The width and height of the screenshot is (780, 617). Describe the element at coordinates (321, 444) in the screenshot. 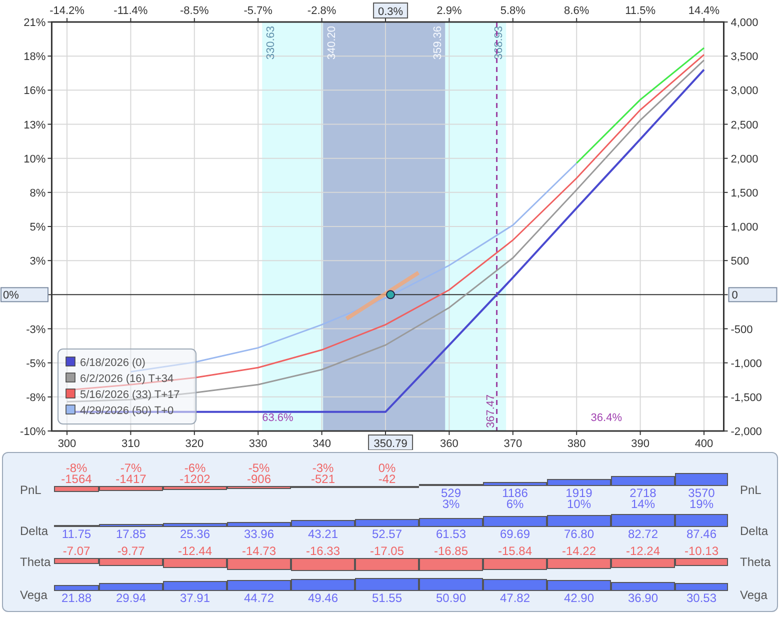

I see `axis-label: 340` at that location.